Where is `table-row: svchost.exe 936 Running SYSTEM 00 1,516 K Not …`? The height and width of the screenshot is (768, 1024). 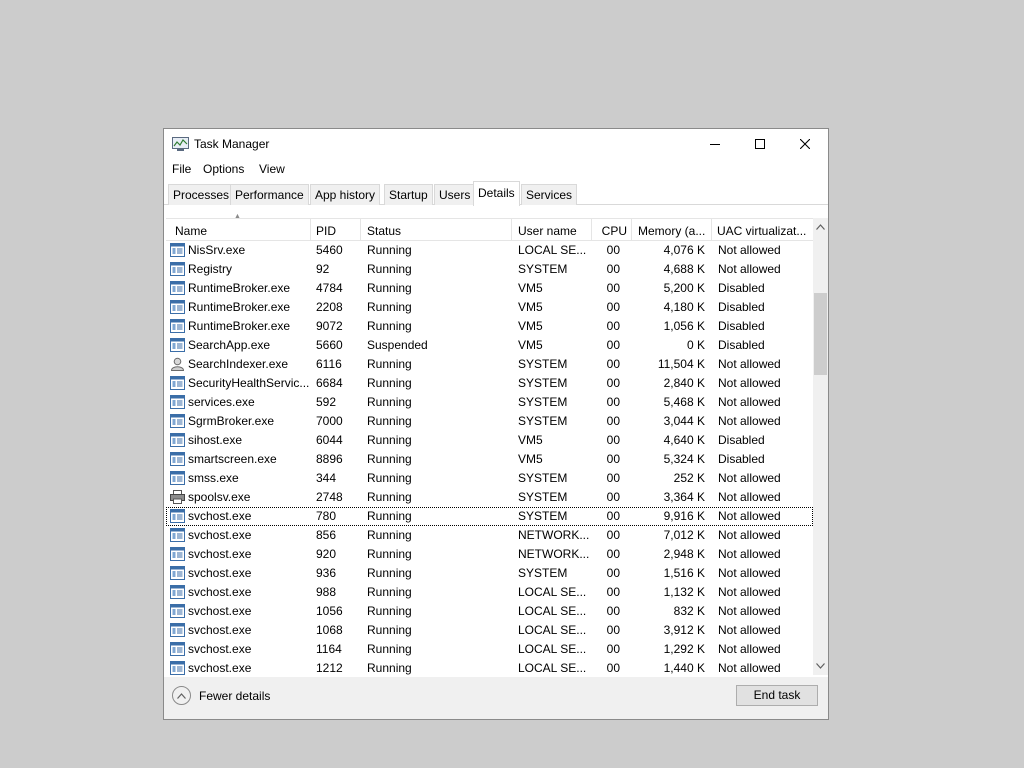 table-row: svchost.exe 936 Running SYSTEM 00 1,516 K Not … is located at coordinates (489, 573).